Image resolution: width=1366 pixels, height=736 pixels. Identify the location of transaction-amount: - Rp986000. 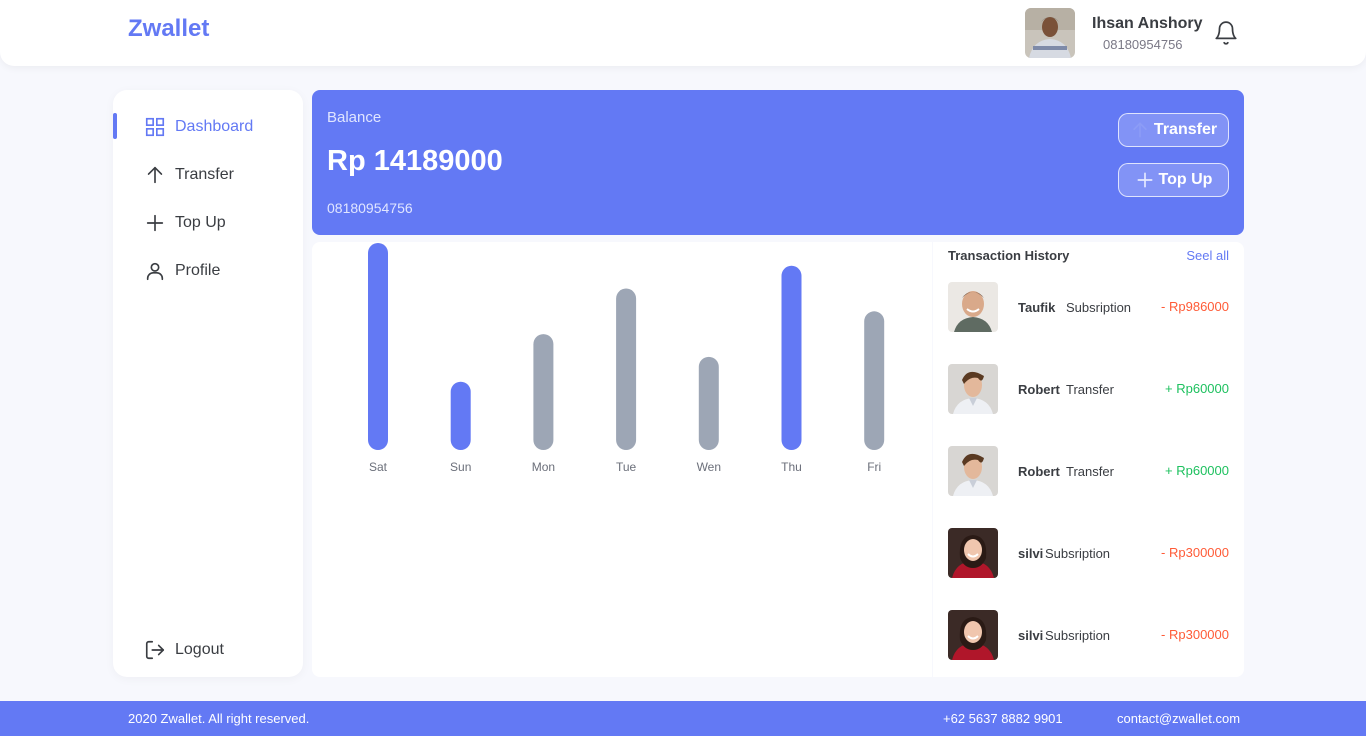
(1195, 306).